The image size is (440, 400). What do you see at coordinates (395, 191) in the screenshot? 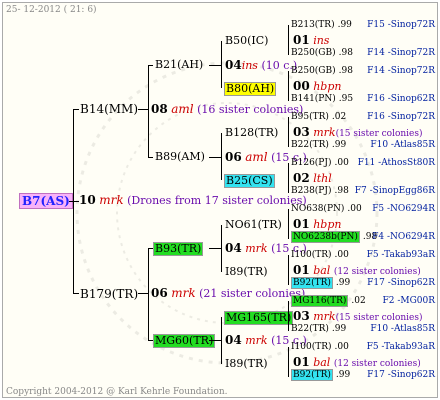
I see `gen4-ref: F7 -SinopEgg86R` at bounding box center [395, 191].